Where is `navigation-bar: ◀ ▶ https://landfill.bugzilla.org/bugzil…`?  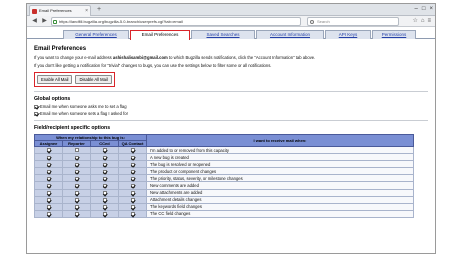
navigation-bar: ◀ ▶ https://landfill.bugzilla.org/bugzil… is located at coordinates (231, 21).